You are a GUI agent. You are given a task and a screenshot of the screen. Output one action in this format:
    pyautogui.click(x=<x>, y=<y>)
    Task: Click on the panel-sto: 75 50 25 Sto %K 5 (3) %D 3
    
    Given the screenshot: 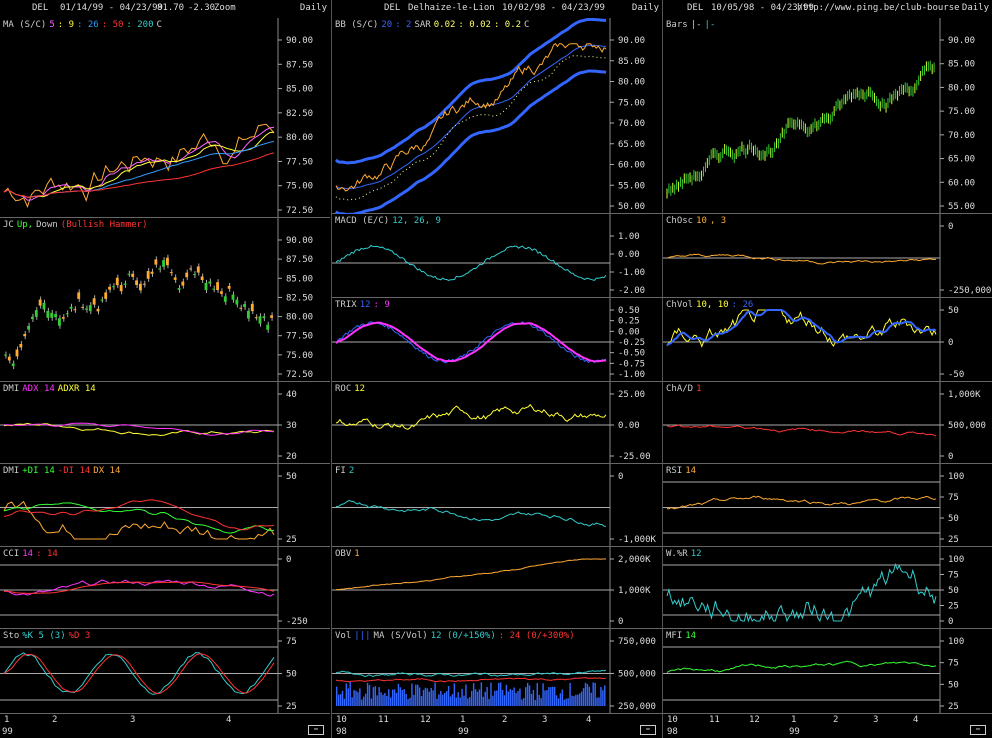 What is the action you would take?
    pyautogui.click(x=165, y=671)
    